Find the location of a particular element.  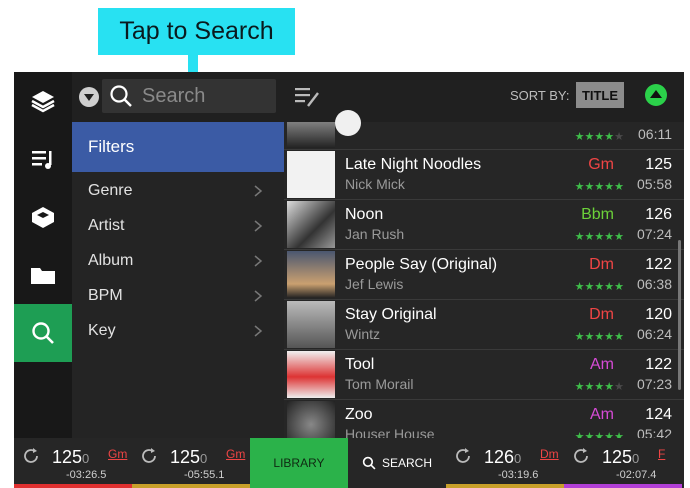

track-row: Zoo Houser House Am ★★★★★ 124 05:42 is located at coordinates (484, 418).